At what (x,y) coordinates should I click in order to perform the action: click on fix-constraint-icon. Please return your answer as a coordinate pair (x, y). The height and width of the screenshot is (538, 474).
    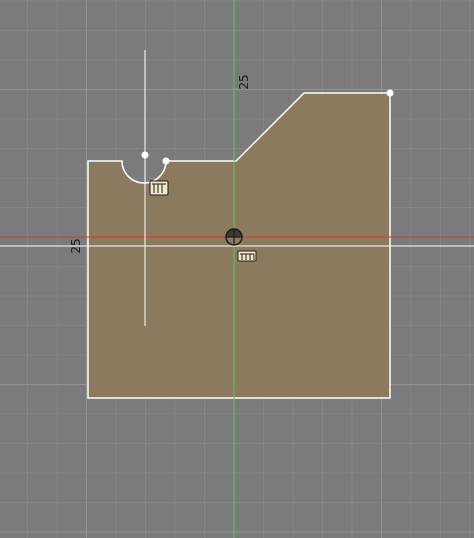
    Looking at the image, I should click on (159, 188).